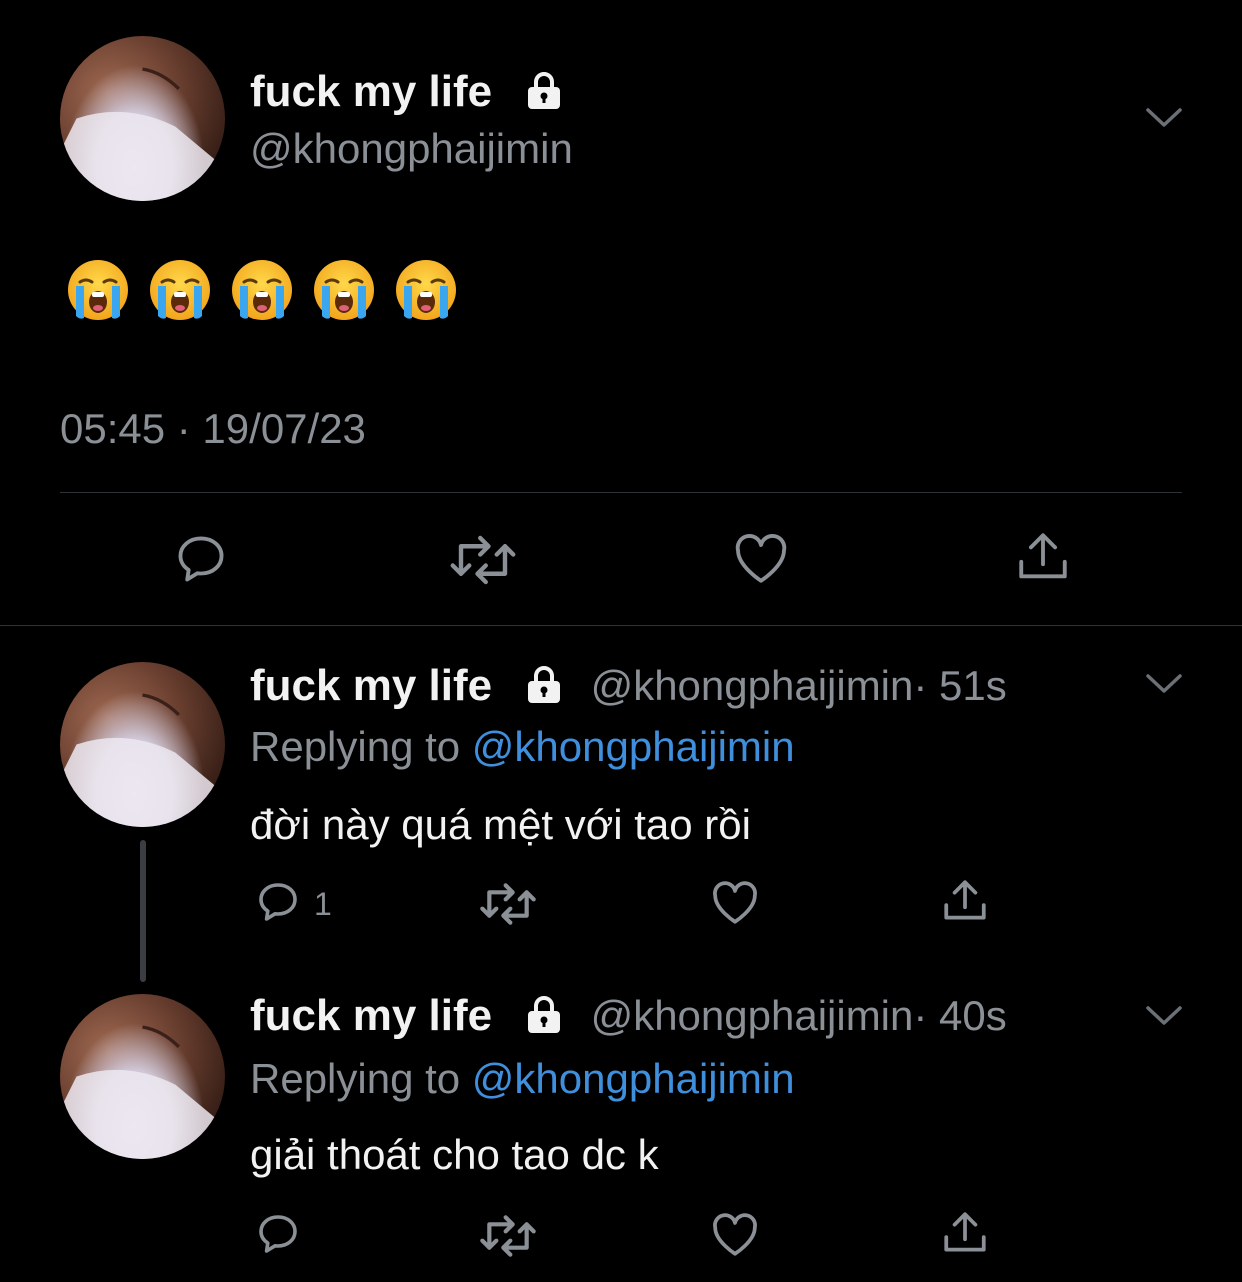  I want to click on divider, so click(621, 492).